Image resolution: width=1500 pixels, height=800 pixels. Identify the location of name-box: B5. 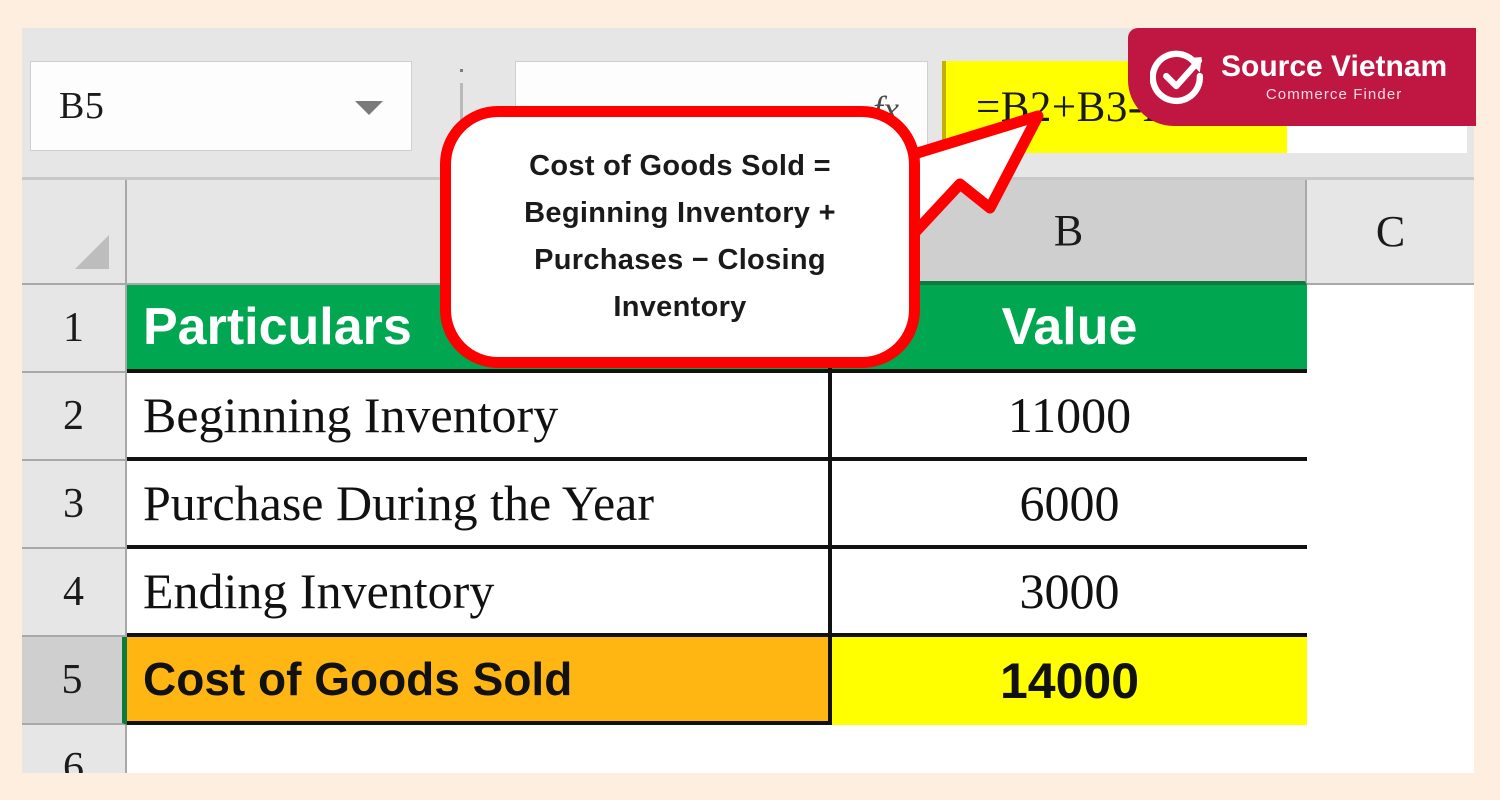
(221, 106).